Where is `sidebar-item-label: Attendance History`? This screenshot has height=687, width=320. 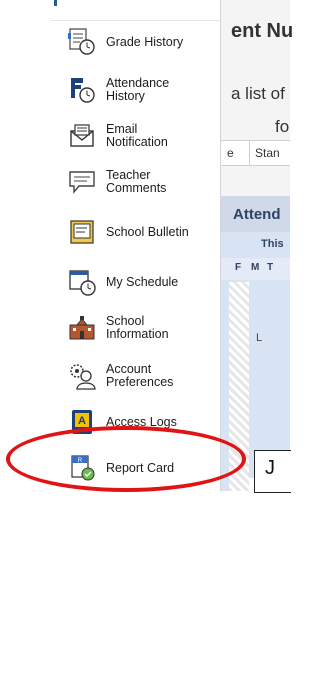
sidebar-item-label: Attendance History is located at coordinates (138, 89).